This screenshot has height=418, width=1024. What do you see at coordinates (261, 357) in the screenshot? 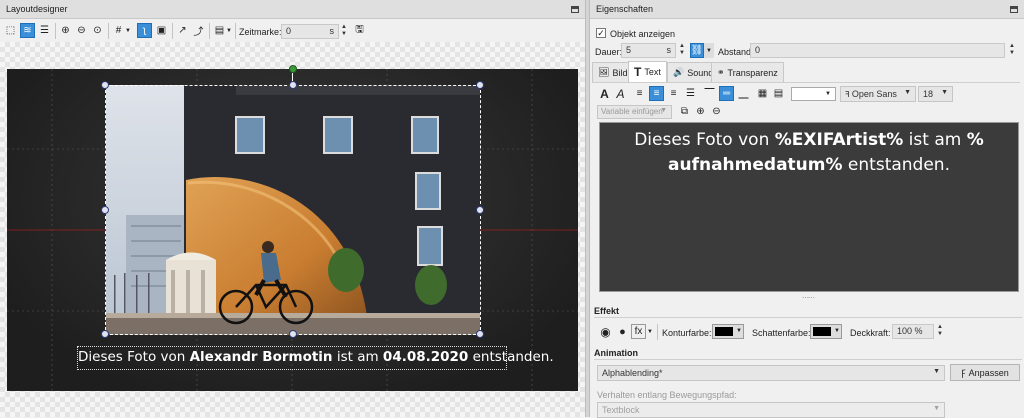
I see `caption-artist: Alexandr Bormotin` at bounding box center [261, 357].